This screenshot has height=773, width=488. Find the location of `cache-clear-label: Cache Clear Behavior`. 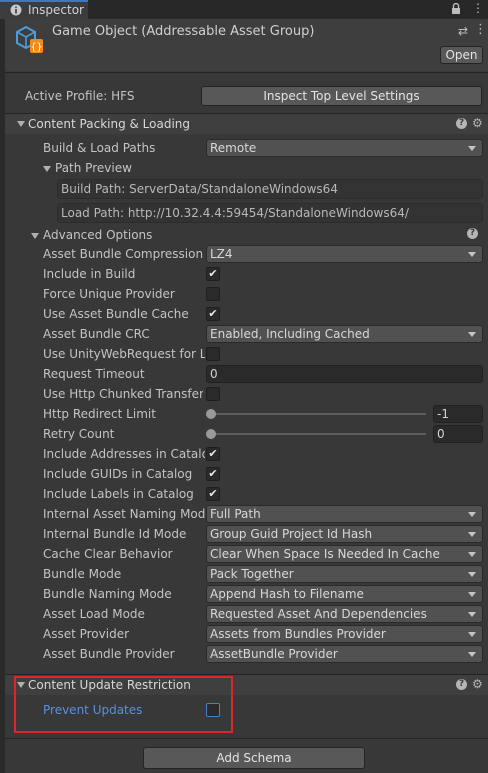

cache-clear-label: Cache Clear Behavior is located at coordinates (108, 554).